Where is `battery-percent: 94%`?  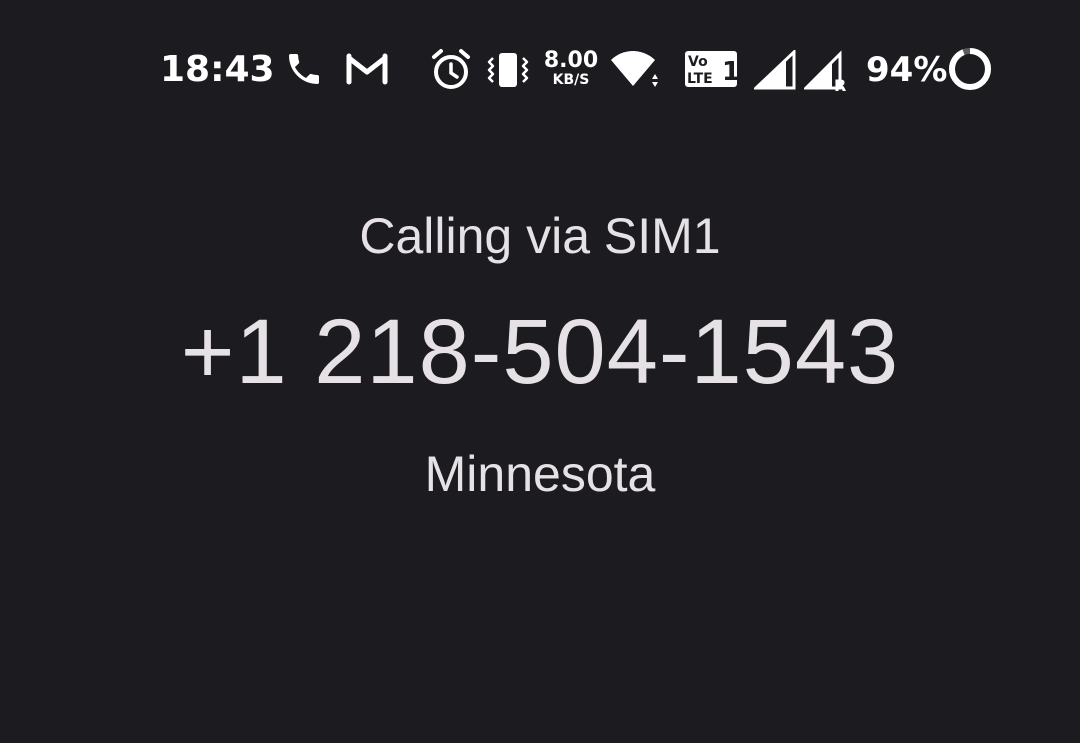
battery-percent: 94% is located at coordinates (907, 70).